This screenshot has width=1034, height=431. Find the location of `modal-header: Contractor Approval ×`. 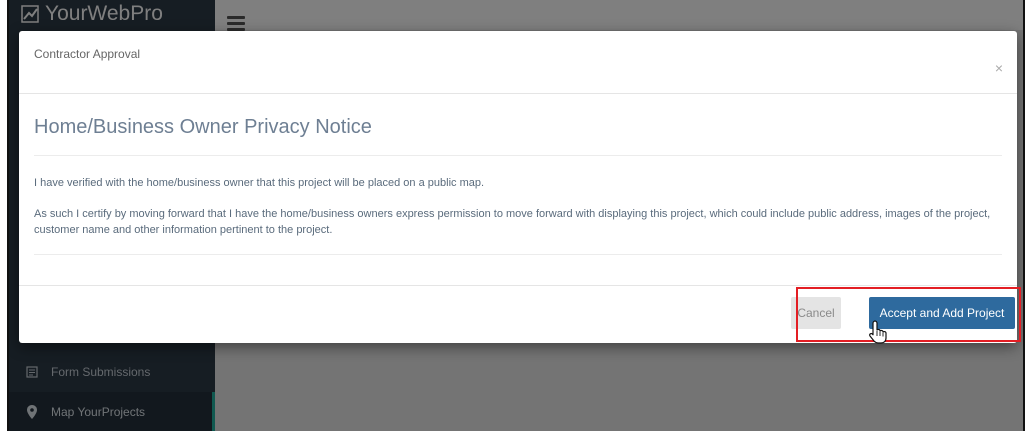

modal-header: Contractor Approval × is located at coordinates (518, 62).